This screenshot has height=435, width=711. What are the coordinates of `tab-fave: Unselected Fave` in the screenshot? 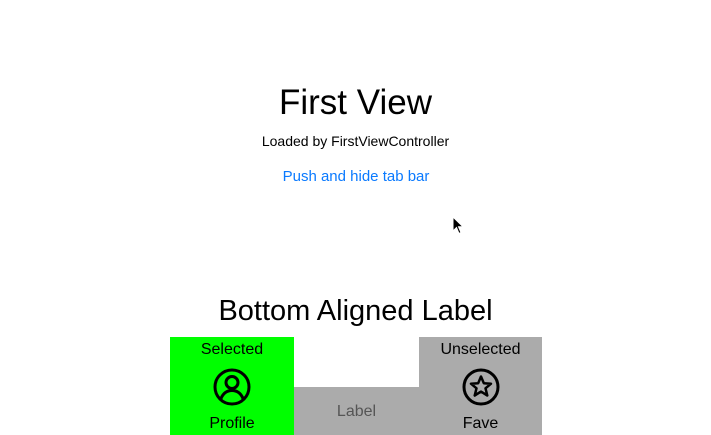 It's located at (480, 386).